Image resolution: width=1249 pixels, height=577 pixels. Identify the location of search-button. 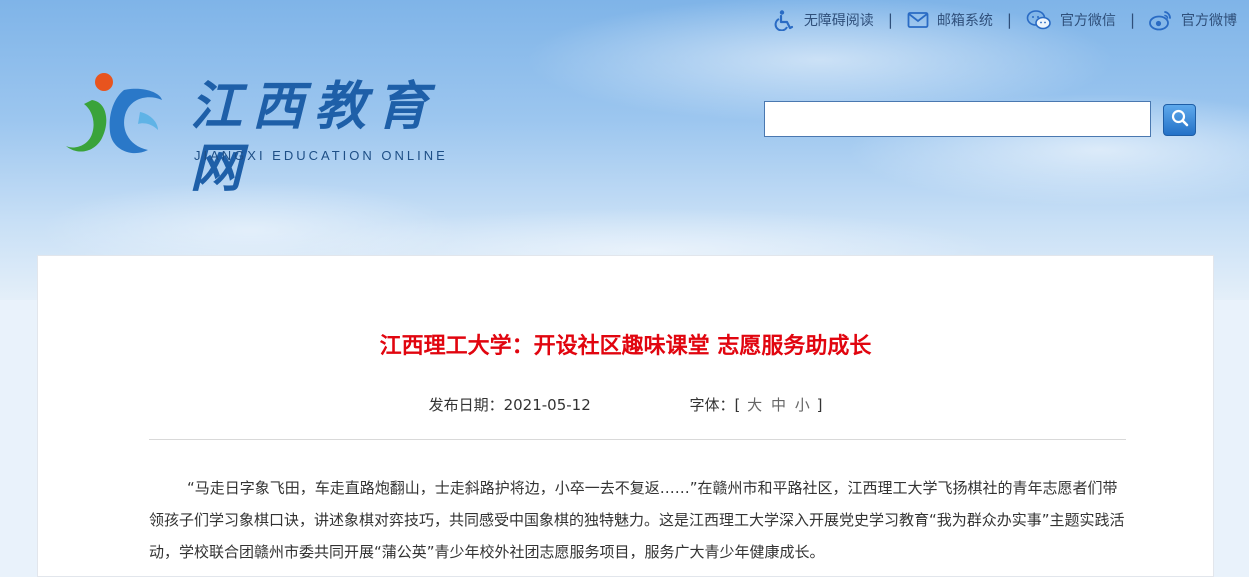
(1179, 120).